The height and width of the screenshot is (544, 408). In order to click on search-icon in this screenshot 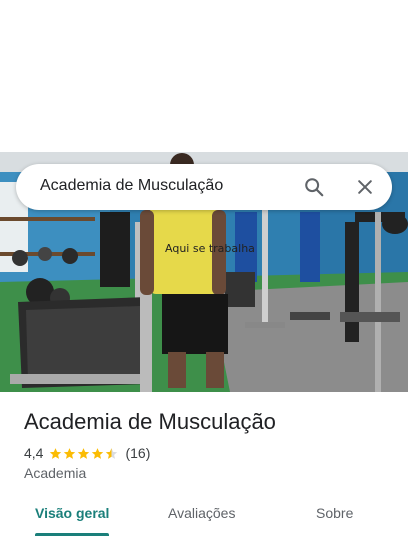, I will do `click(314, 187)`.